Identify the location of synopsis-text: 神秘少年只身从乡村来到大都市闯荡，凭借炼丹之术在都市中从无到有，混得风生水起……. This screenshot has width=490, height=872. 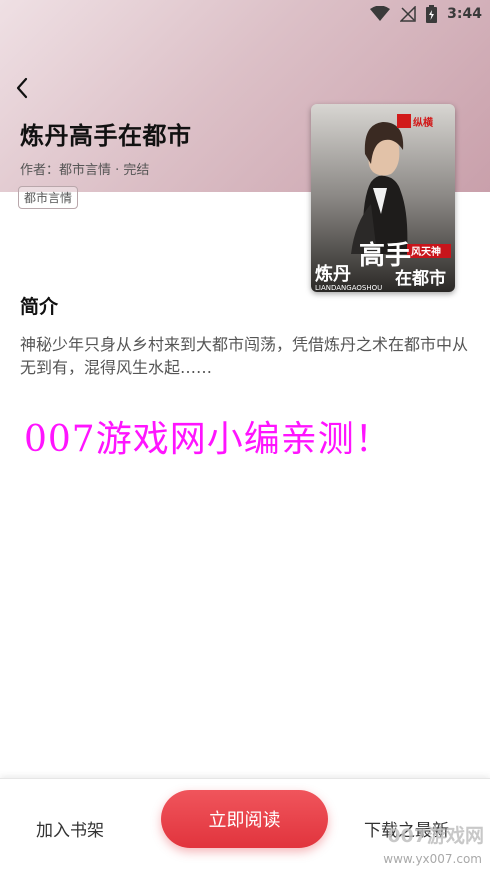
(244, 356).